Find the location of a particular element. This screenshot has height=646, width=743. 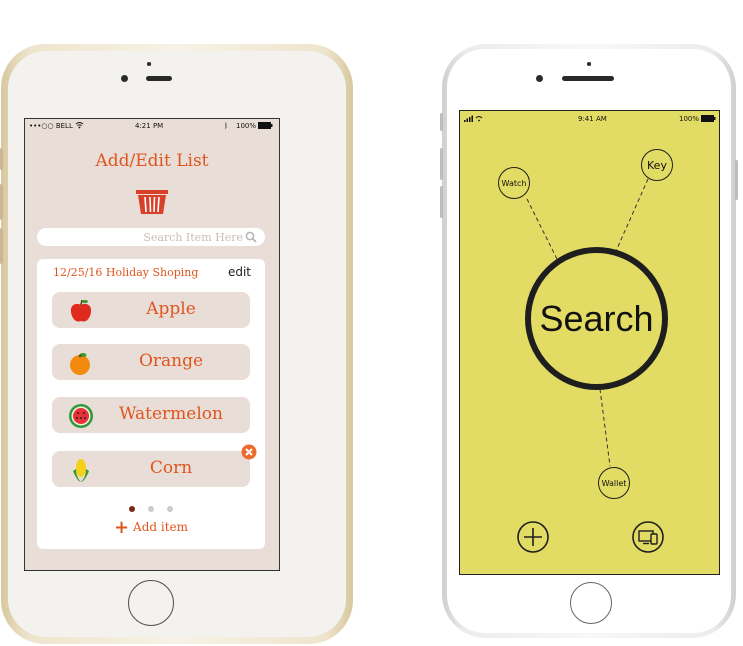

corn-icon is located at coordinates (81, 470).